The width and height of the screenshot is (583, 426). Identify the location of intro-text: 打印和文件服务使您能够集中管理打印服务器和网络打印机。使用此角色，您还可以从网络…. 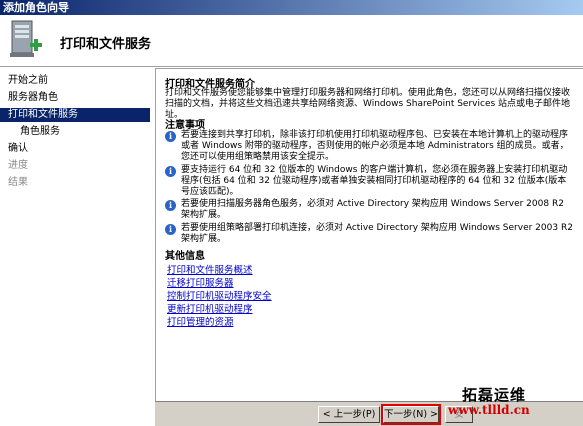
(368, 104).